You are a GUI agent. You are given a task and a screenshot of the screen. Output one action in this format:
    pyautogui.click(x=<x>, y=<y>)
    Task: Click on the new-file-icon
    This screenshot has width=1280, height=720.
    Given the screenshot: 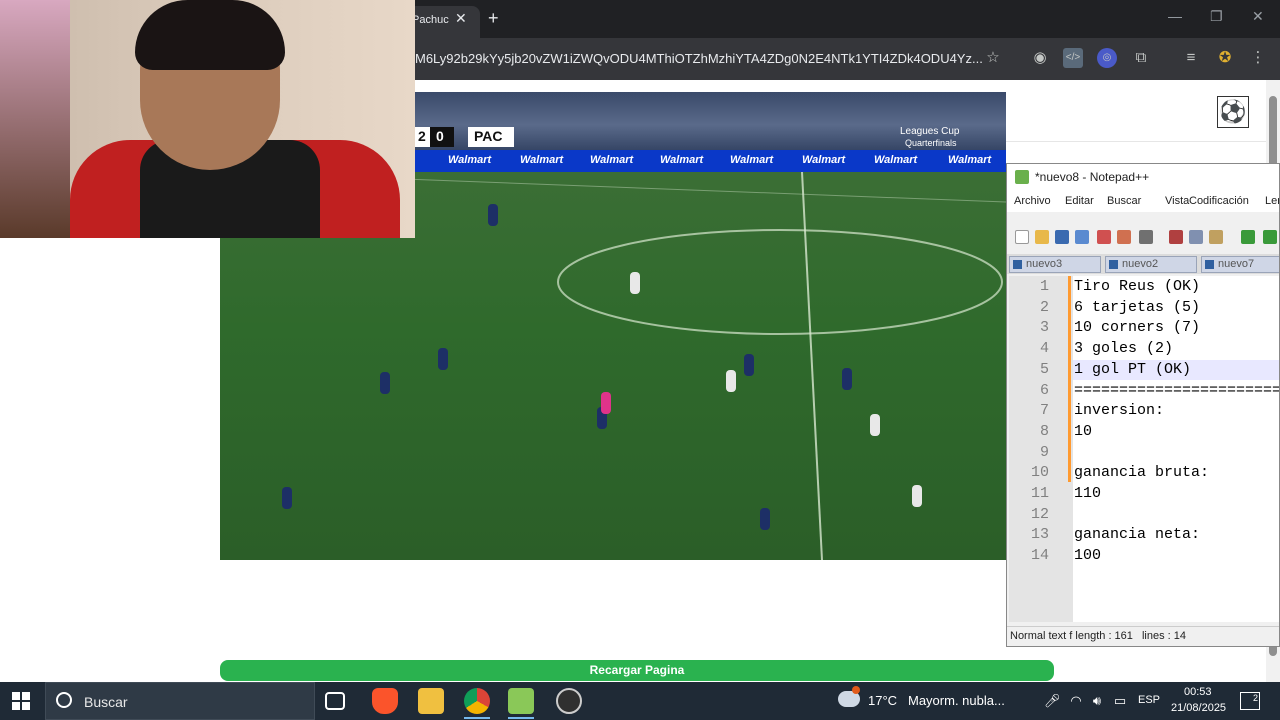 What is the action you would take?
    pyautogui.click(x=1022, y=237)
    